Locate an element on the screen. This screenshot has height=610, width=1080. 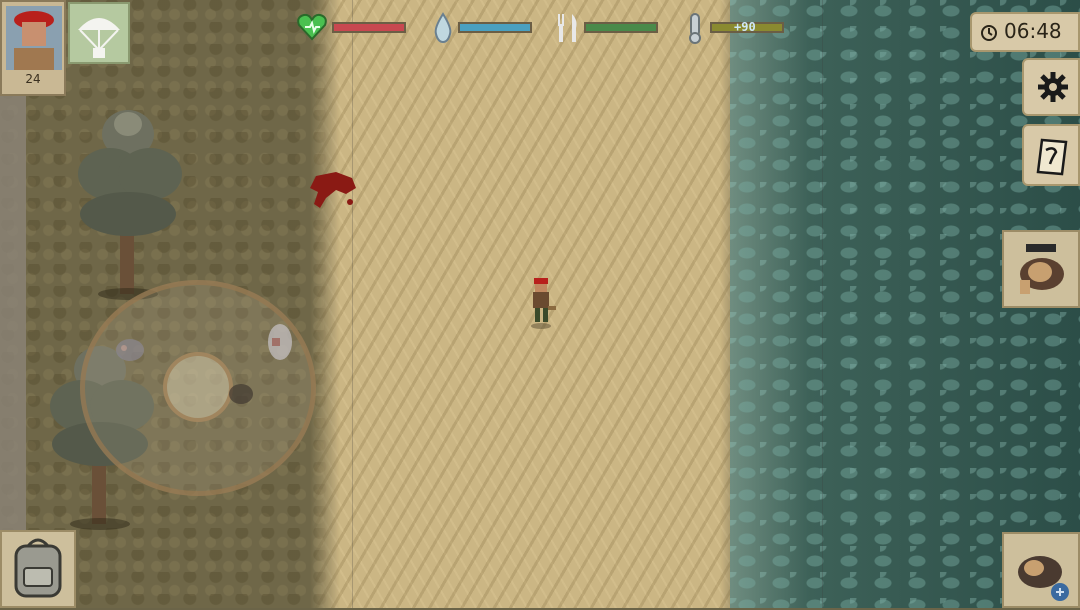
companion-slot is located at coordinates (1041, 269).